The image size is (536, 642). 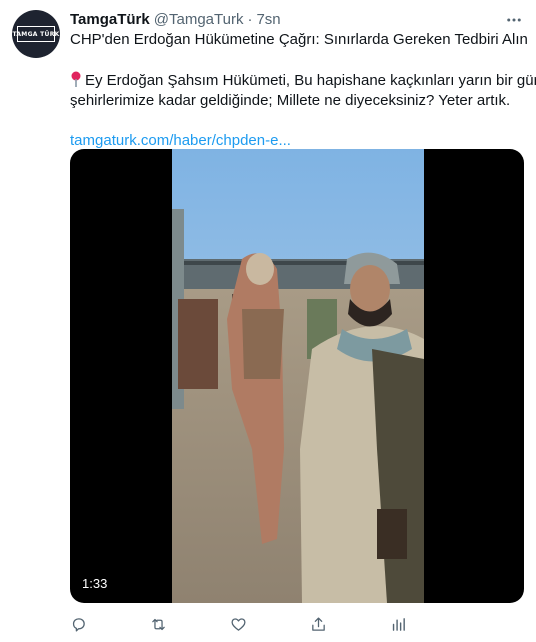 I want to click on timestamp: 7sn, so click(x=268, y=20).